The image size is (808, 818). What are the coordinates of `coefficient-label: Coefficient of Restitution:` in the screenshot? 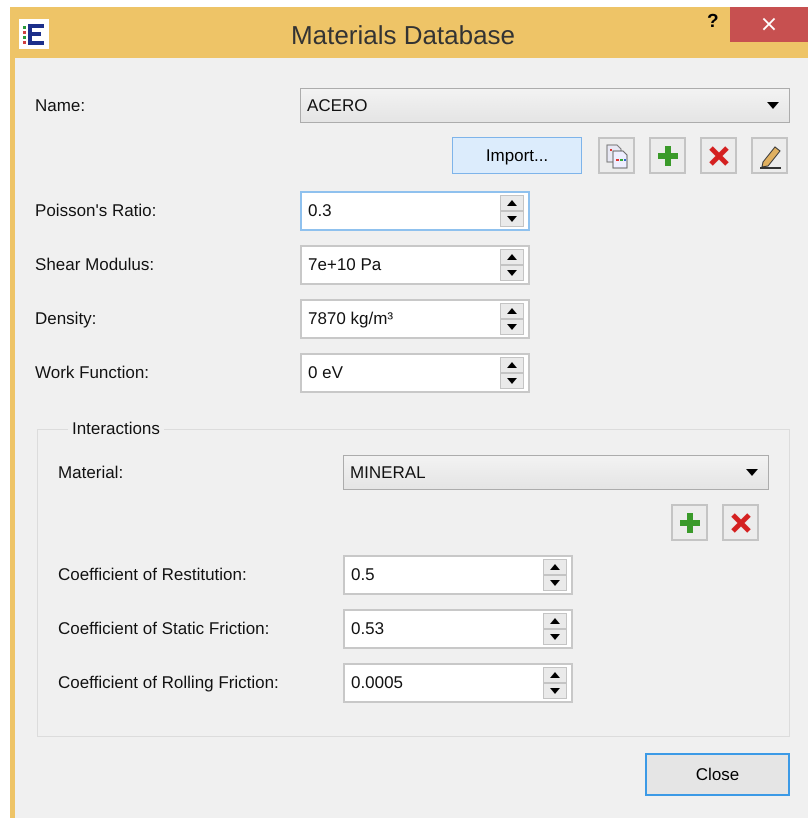 It's located at (153, 575).